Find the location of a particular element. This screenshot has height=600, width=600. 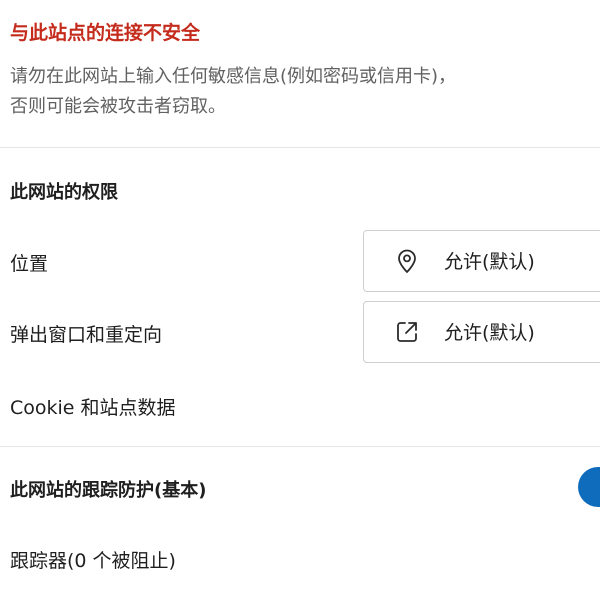

popups-permission-select: 允许(默认) is located at coordinates (481, 332).